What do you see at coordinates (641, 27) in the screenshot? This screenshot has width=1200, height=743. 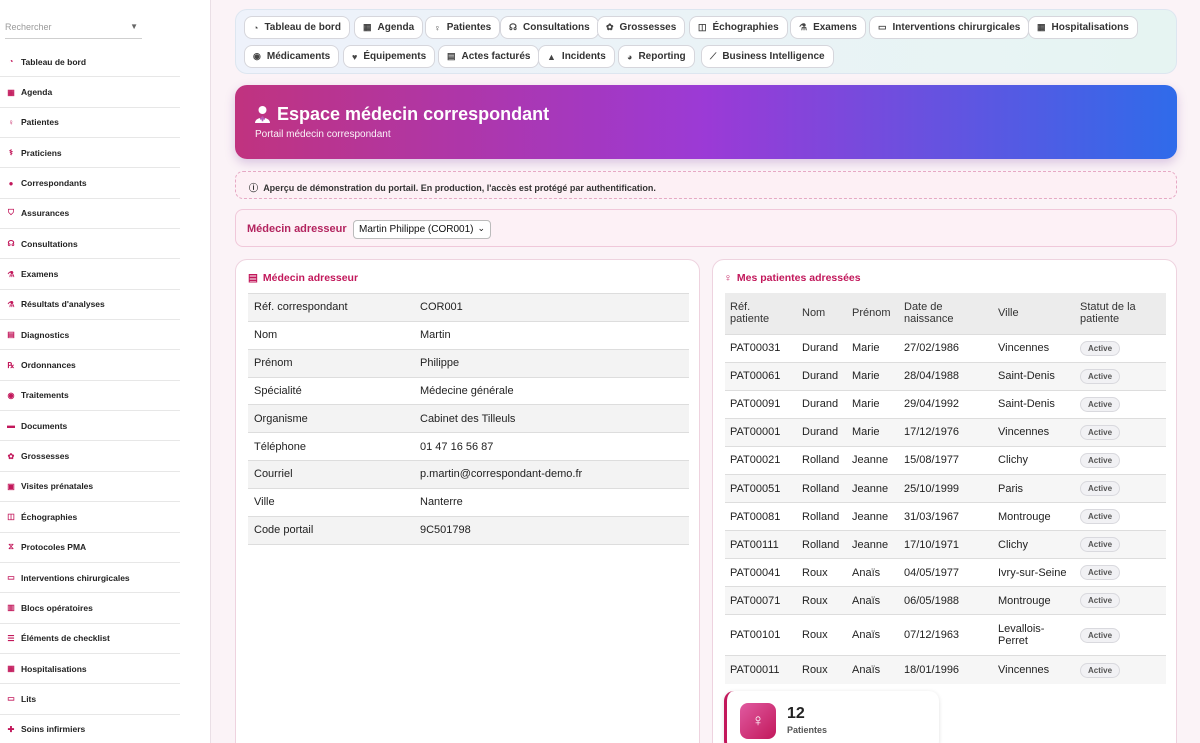 I see `nav-button-4: ✿ Grossesses` at bounding box center [641, 27].